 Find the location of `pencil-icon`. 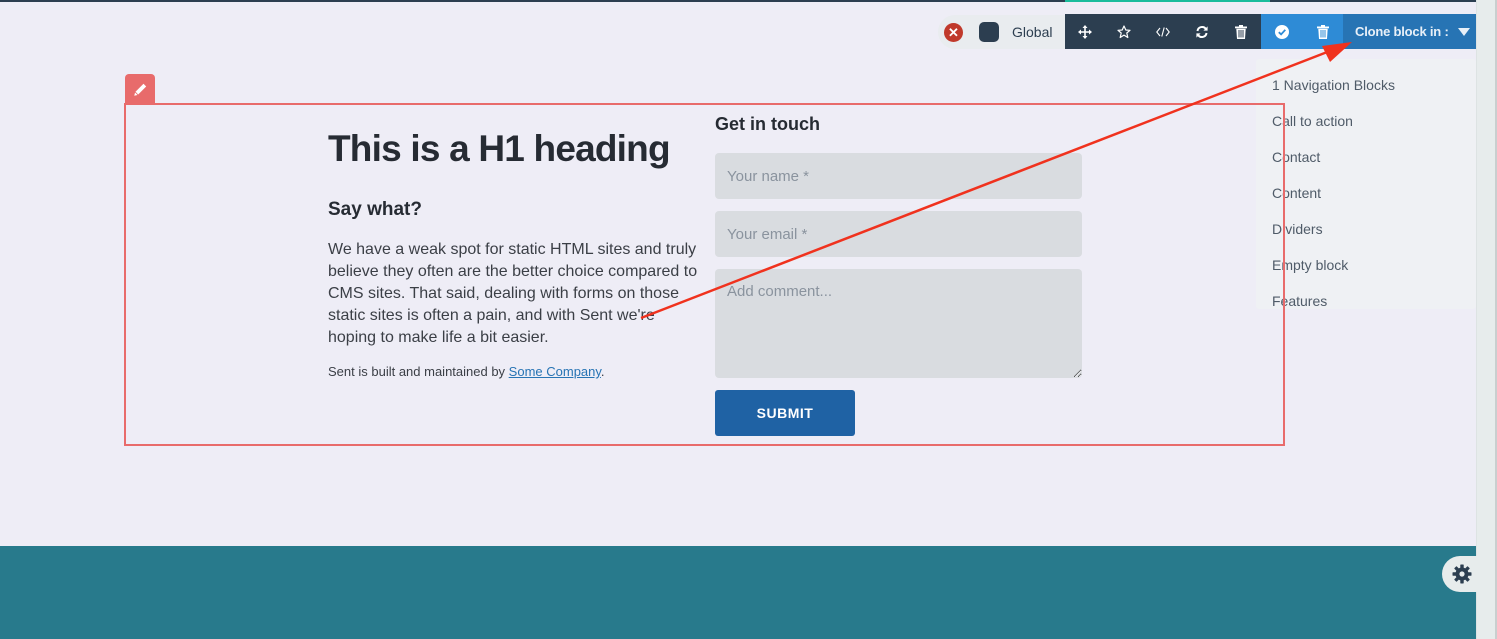

pencil-icon is located at coordinates (139, 89).